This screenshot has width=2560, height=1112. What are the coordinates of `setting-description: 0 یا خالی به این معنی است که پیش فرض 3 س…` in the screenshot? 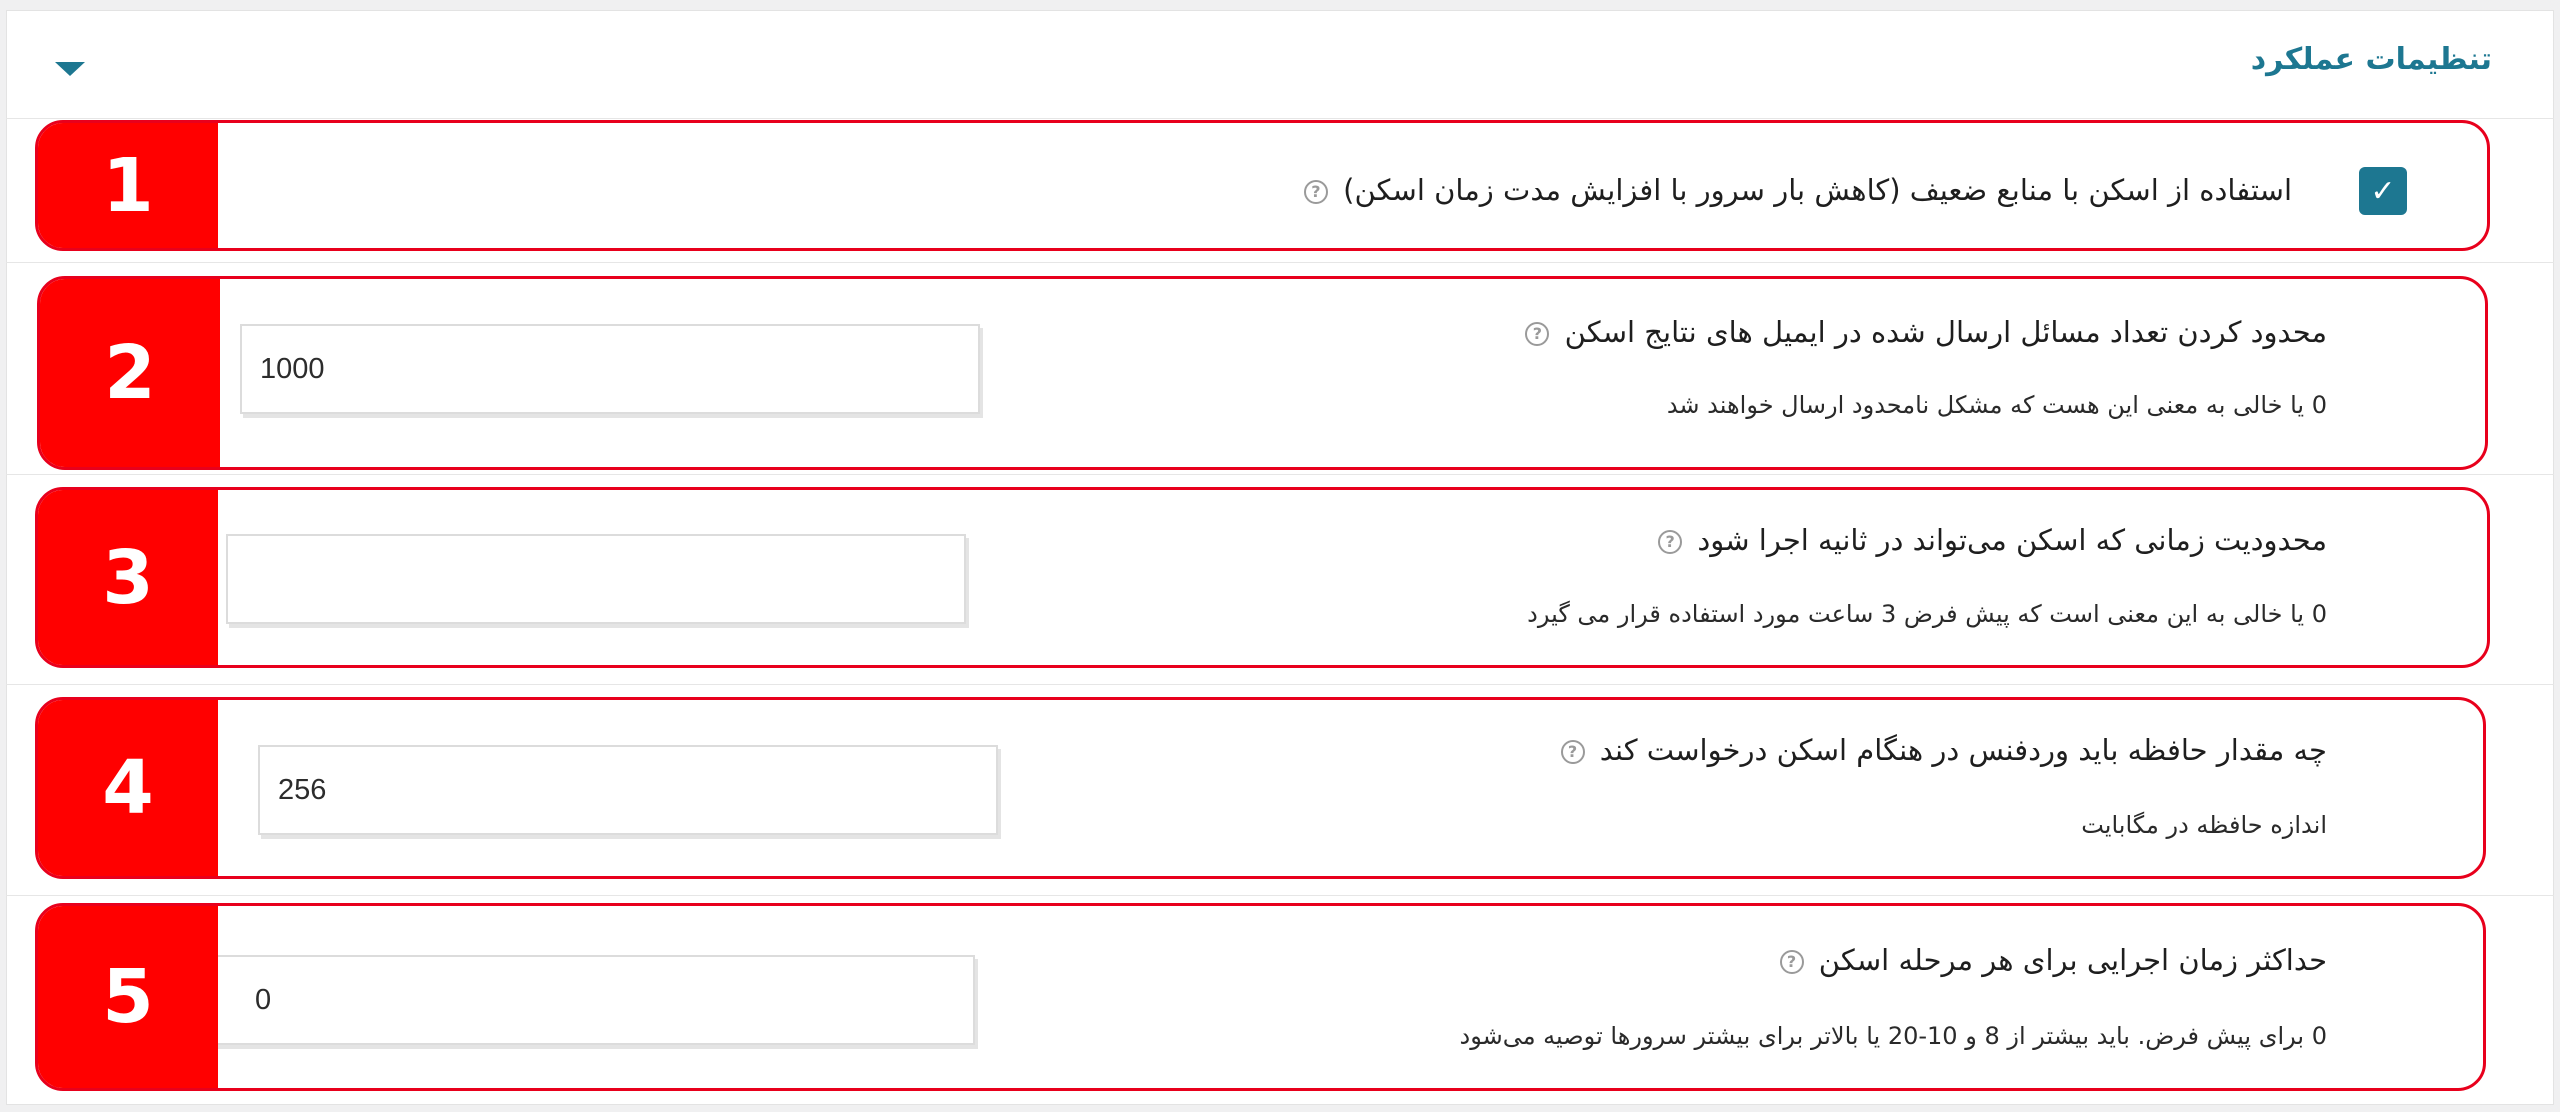 It's located at (1927, 614).